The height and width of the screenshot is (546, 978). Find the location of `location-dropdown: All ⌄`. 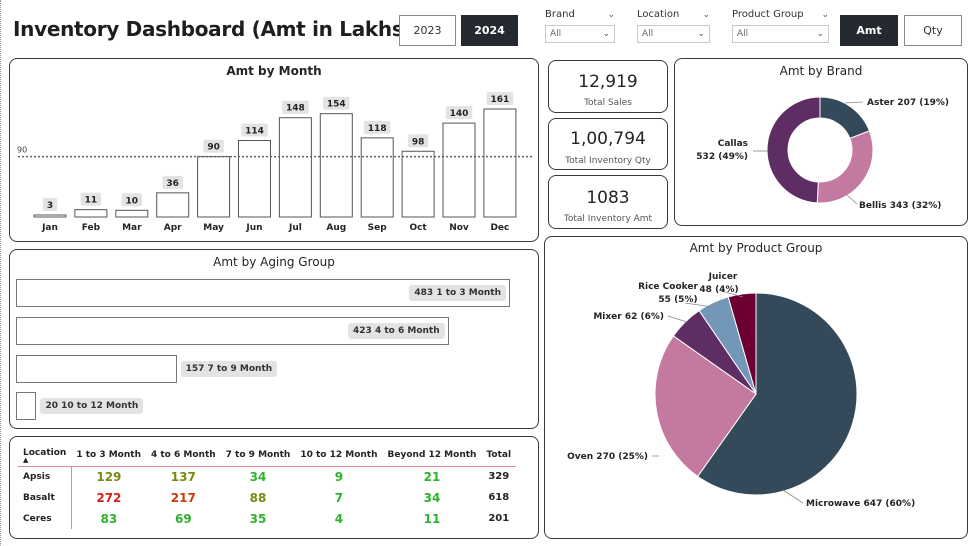

location-dropdown: All ⌄ is located at coordinates (673, 34).